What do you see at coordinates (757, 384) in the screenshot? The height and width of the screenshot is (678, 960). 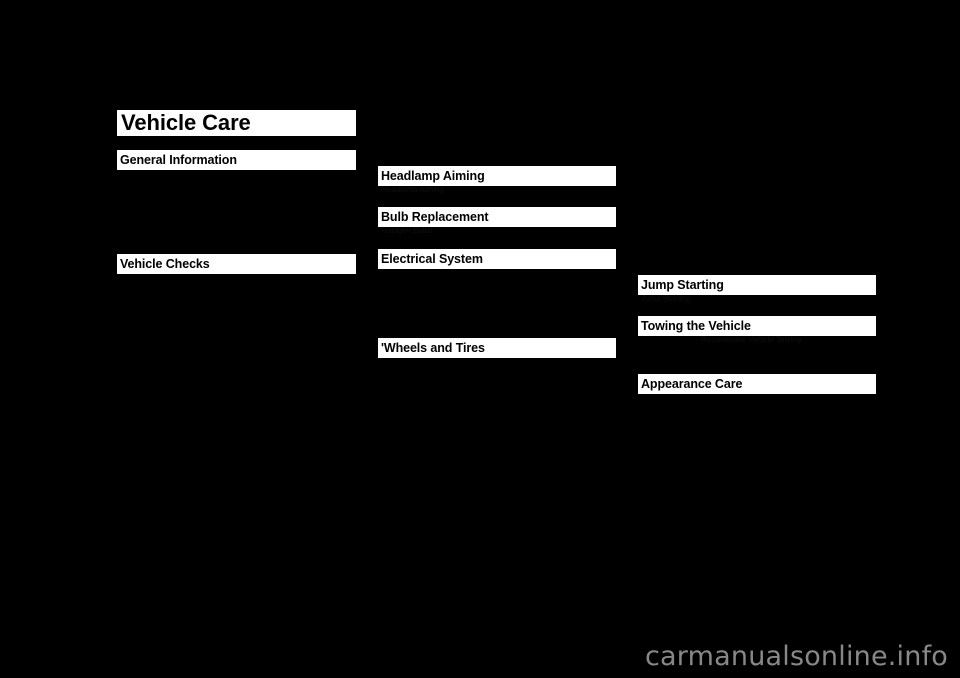 I see `section-heading-appearance-care: Appearance Care` at bounding box center [757, 384].